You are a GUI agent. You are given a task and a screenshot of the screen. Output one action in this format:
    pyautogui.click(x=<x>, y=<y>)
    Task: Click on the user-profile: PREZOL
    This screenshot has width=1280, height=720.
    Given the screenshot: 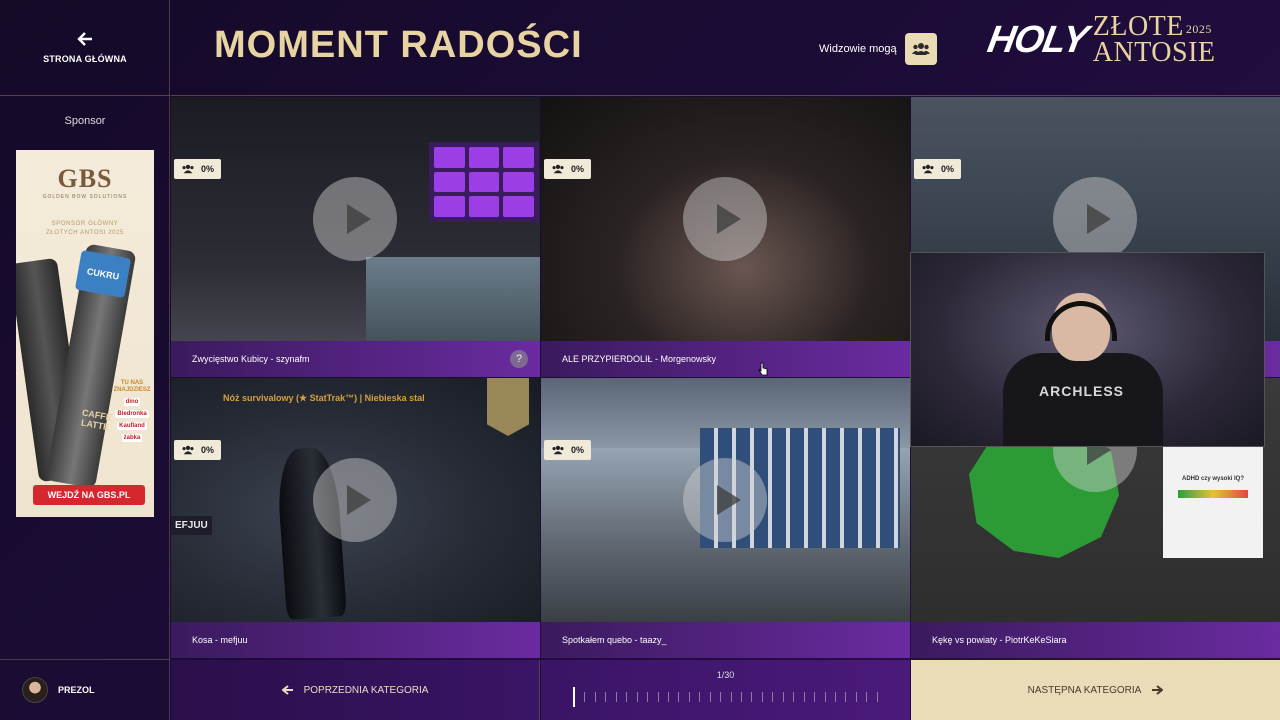 What is the action you would take?
    pyautogui.click(x=85, y=689)
    